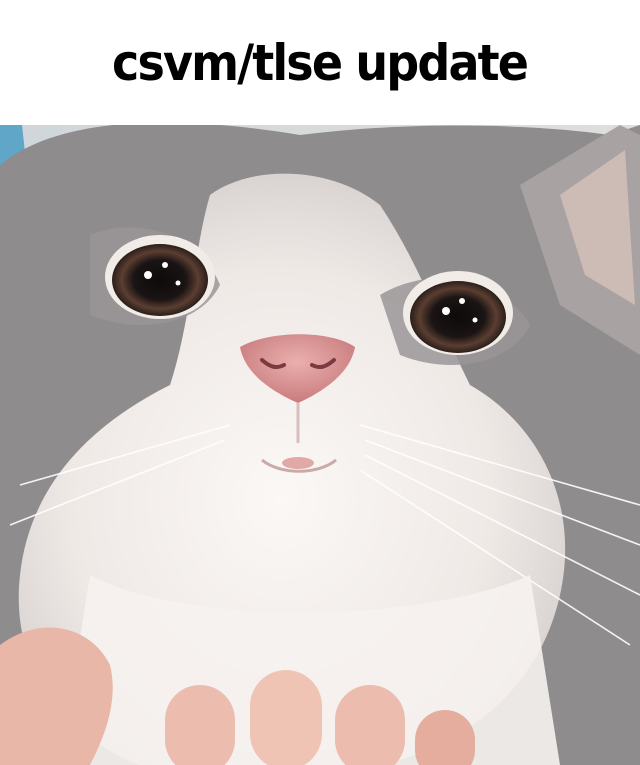  I want to click on left-eye-highlight, so click(148, 275).